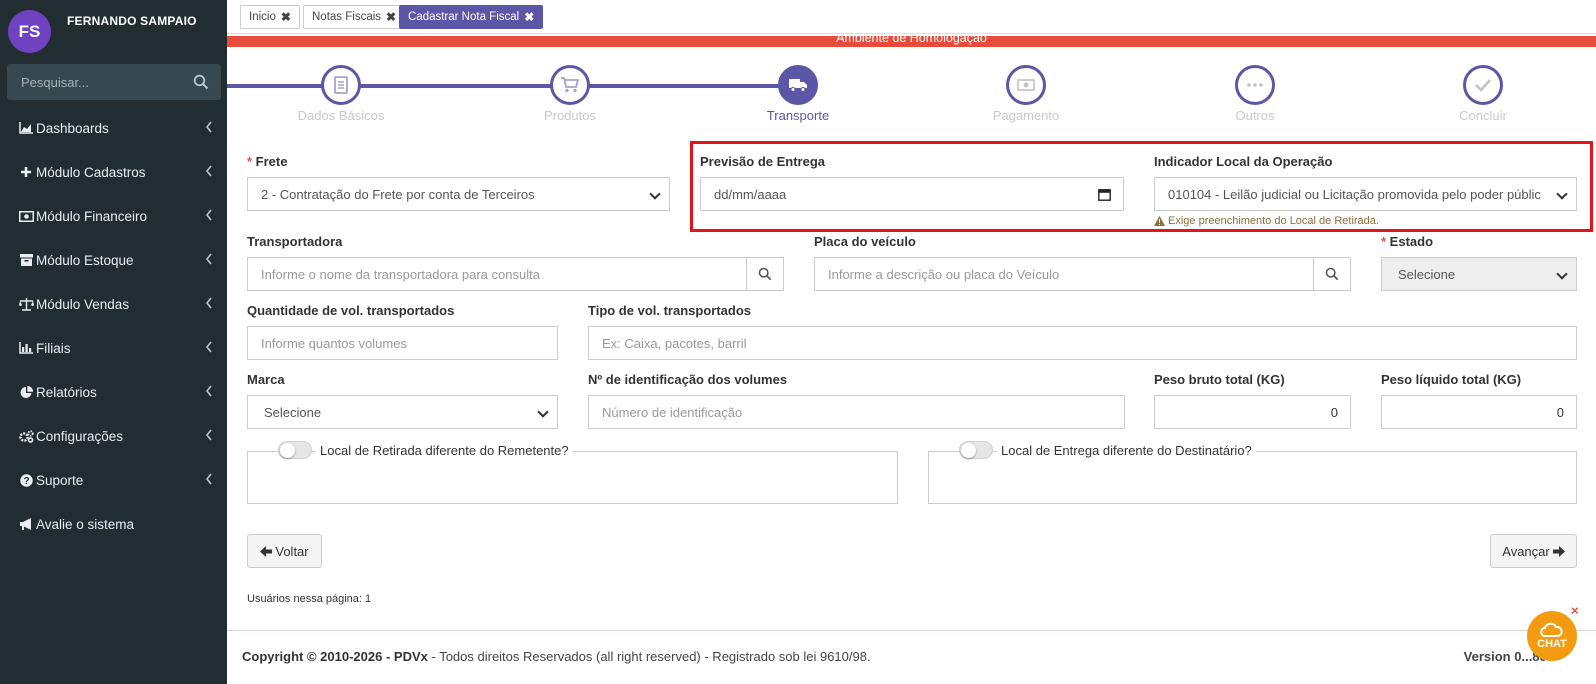  I want to click on placa-input: Informe a descrição ou placa do Veículo, so click(1064, 274).